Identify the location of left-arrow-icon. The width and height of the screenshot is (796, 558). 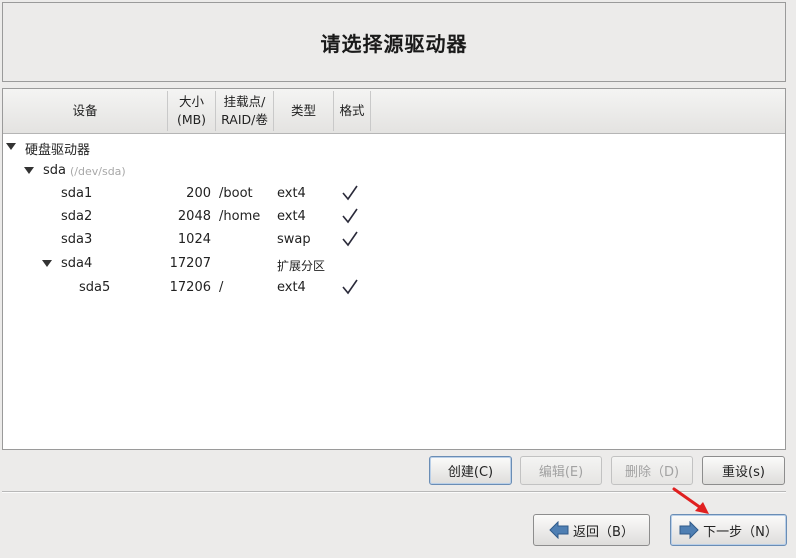
(559, 530).